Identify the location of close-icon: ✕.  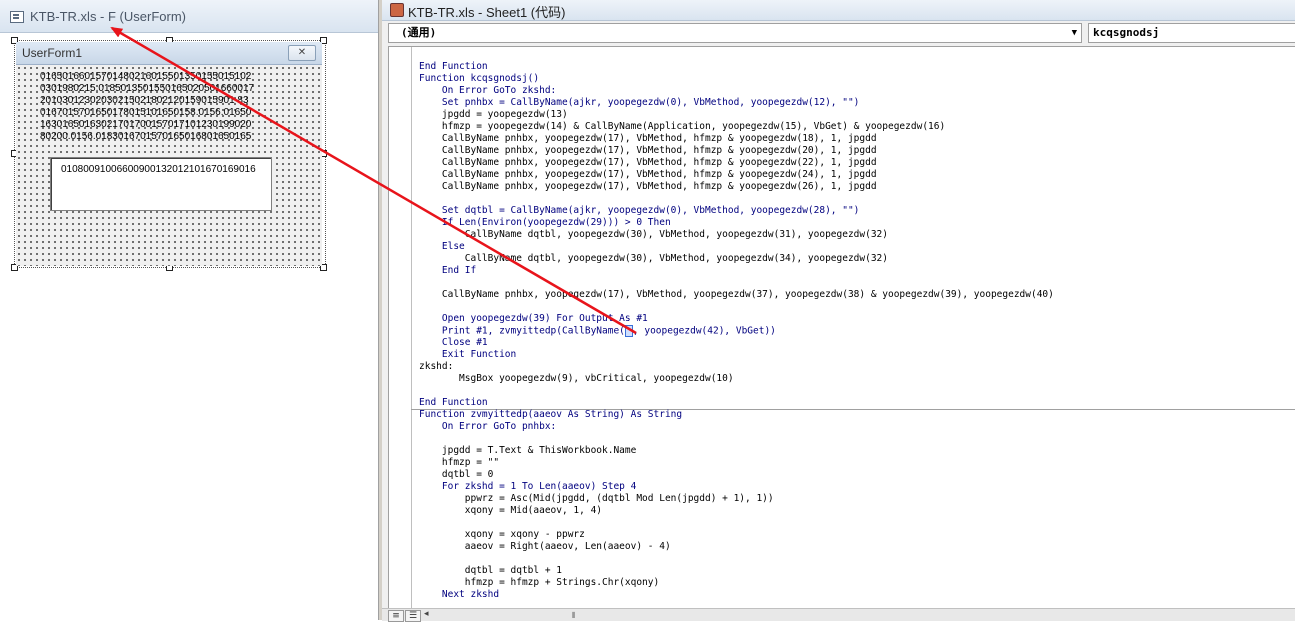
(302, 53).